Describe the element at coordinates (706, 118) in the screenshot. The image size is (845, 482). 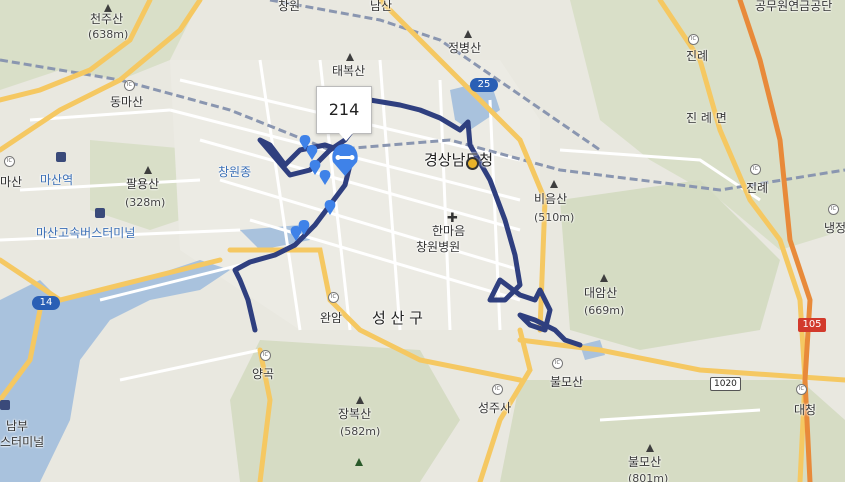
I see `label-jinrye-myeon: 진 례 면` at that location.